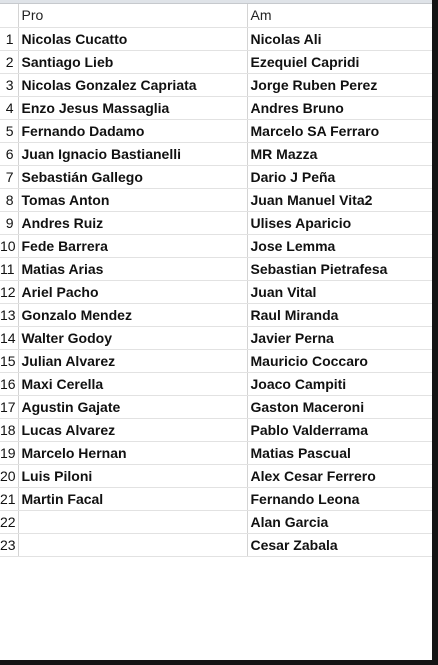  What do you see at coordinates (9, 108) in the screenshot?
I see `row-number-cell: 4` at bounding box center [9, 108].